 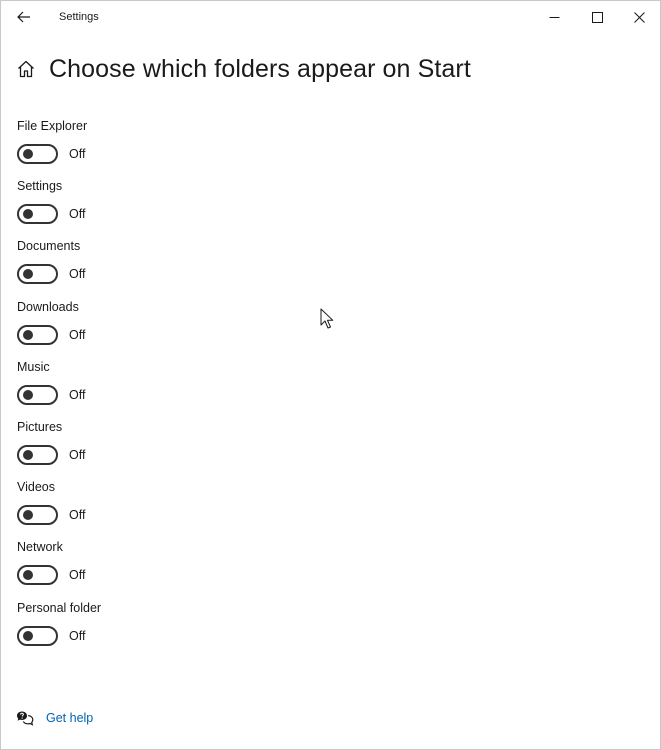 I want to click on videos-toggle, so click(x=37, y=515).